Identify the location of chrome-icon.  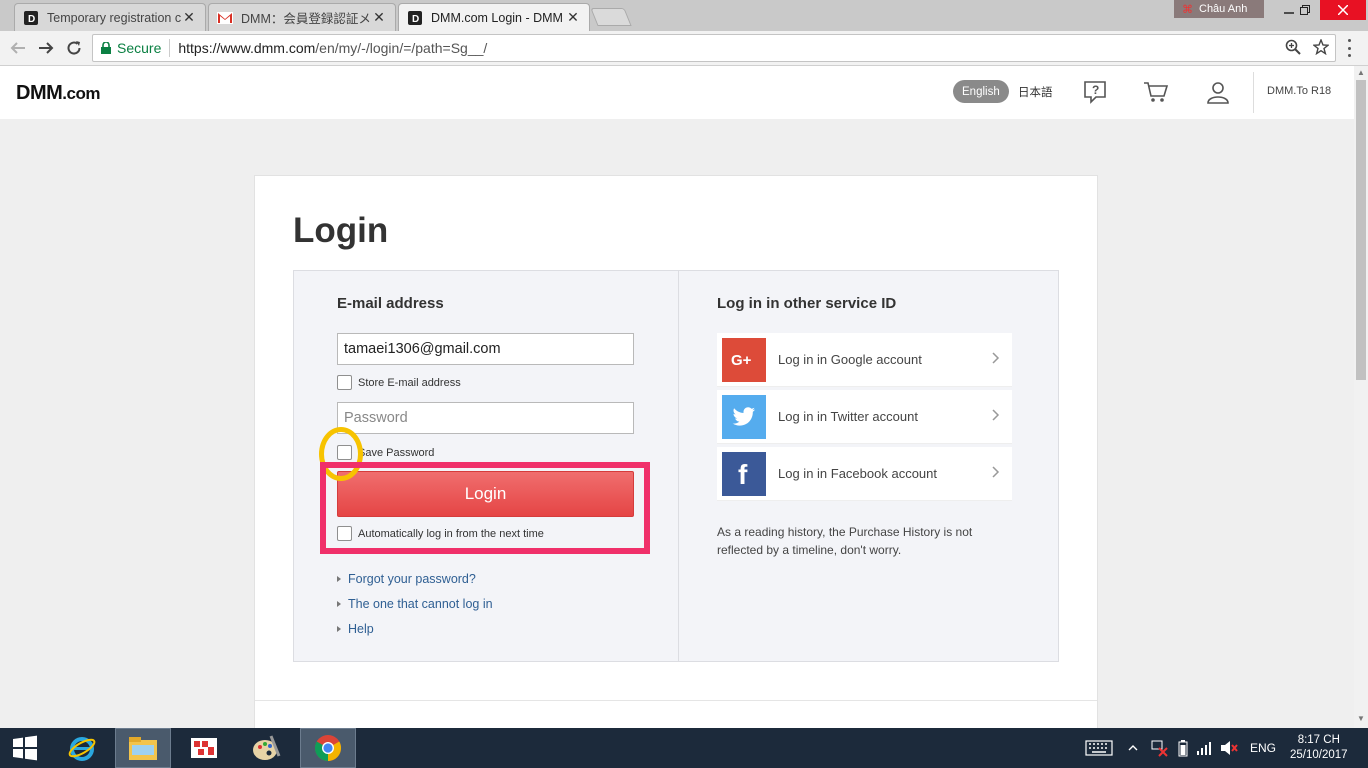
(328, 748).